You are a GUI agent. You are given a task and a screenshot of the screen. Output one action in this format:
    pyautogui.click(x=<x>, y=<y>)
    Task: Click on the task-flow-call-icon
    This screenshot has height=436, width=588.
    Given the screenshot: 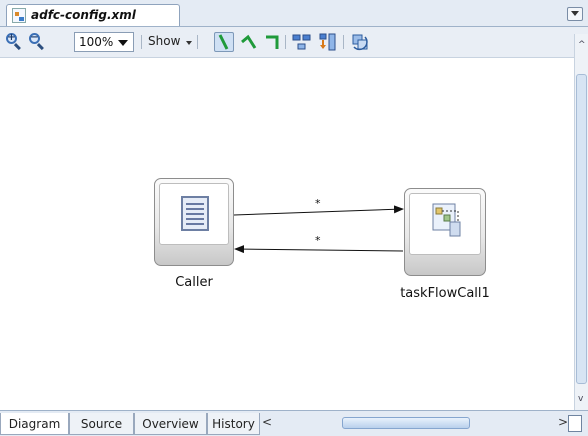 What is the action you would take?
    pyautogui.click(x=447, y=222)
    